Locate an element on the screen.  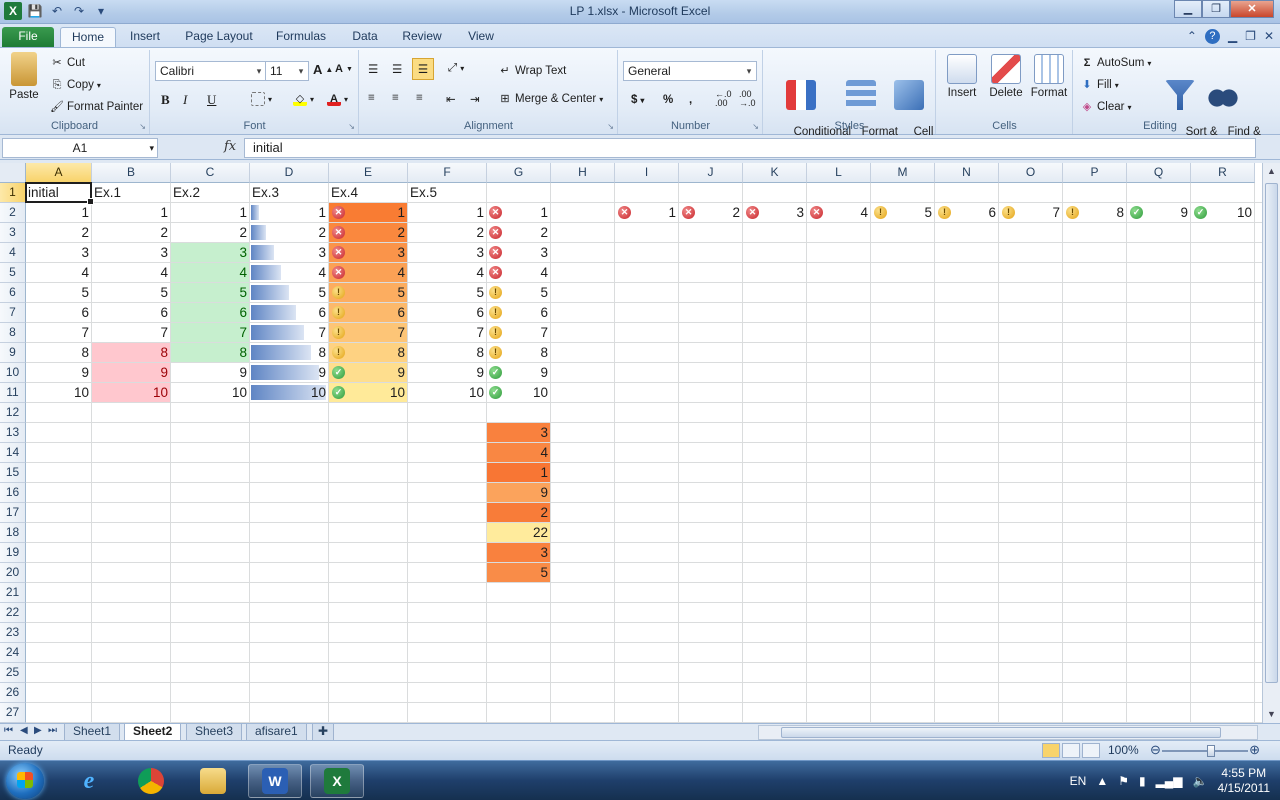
tab-page-layout: Page Layout is located at coordinates (219, 37).